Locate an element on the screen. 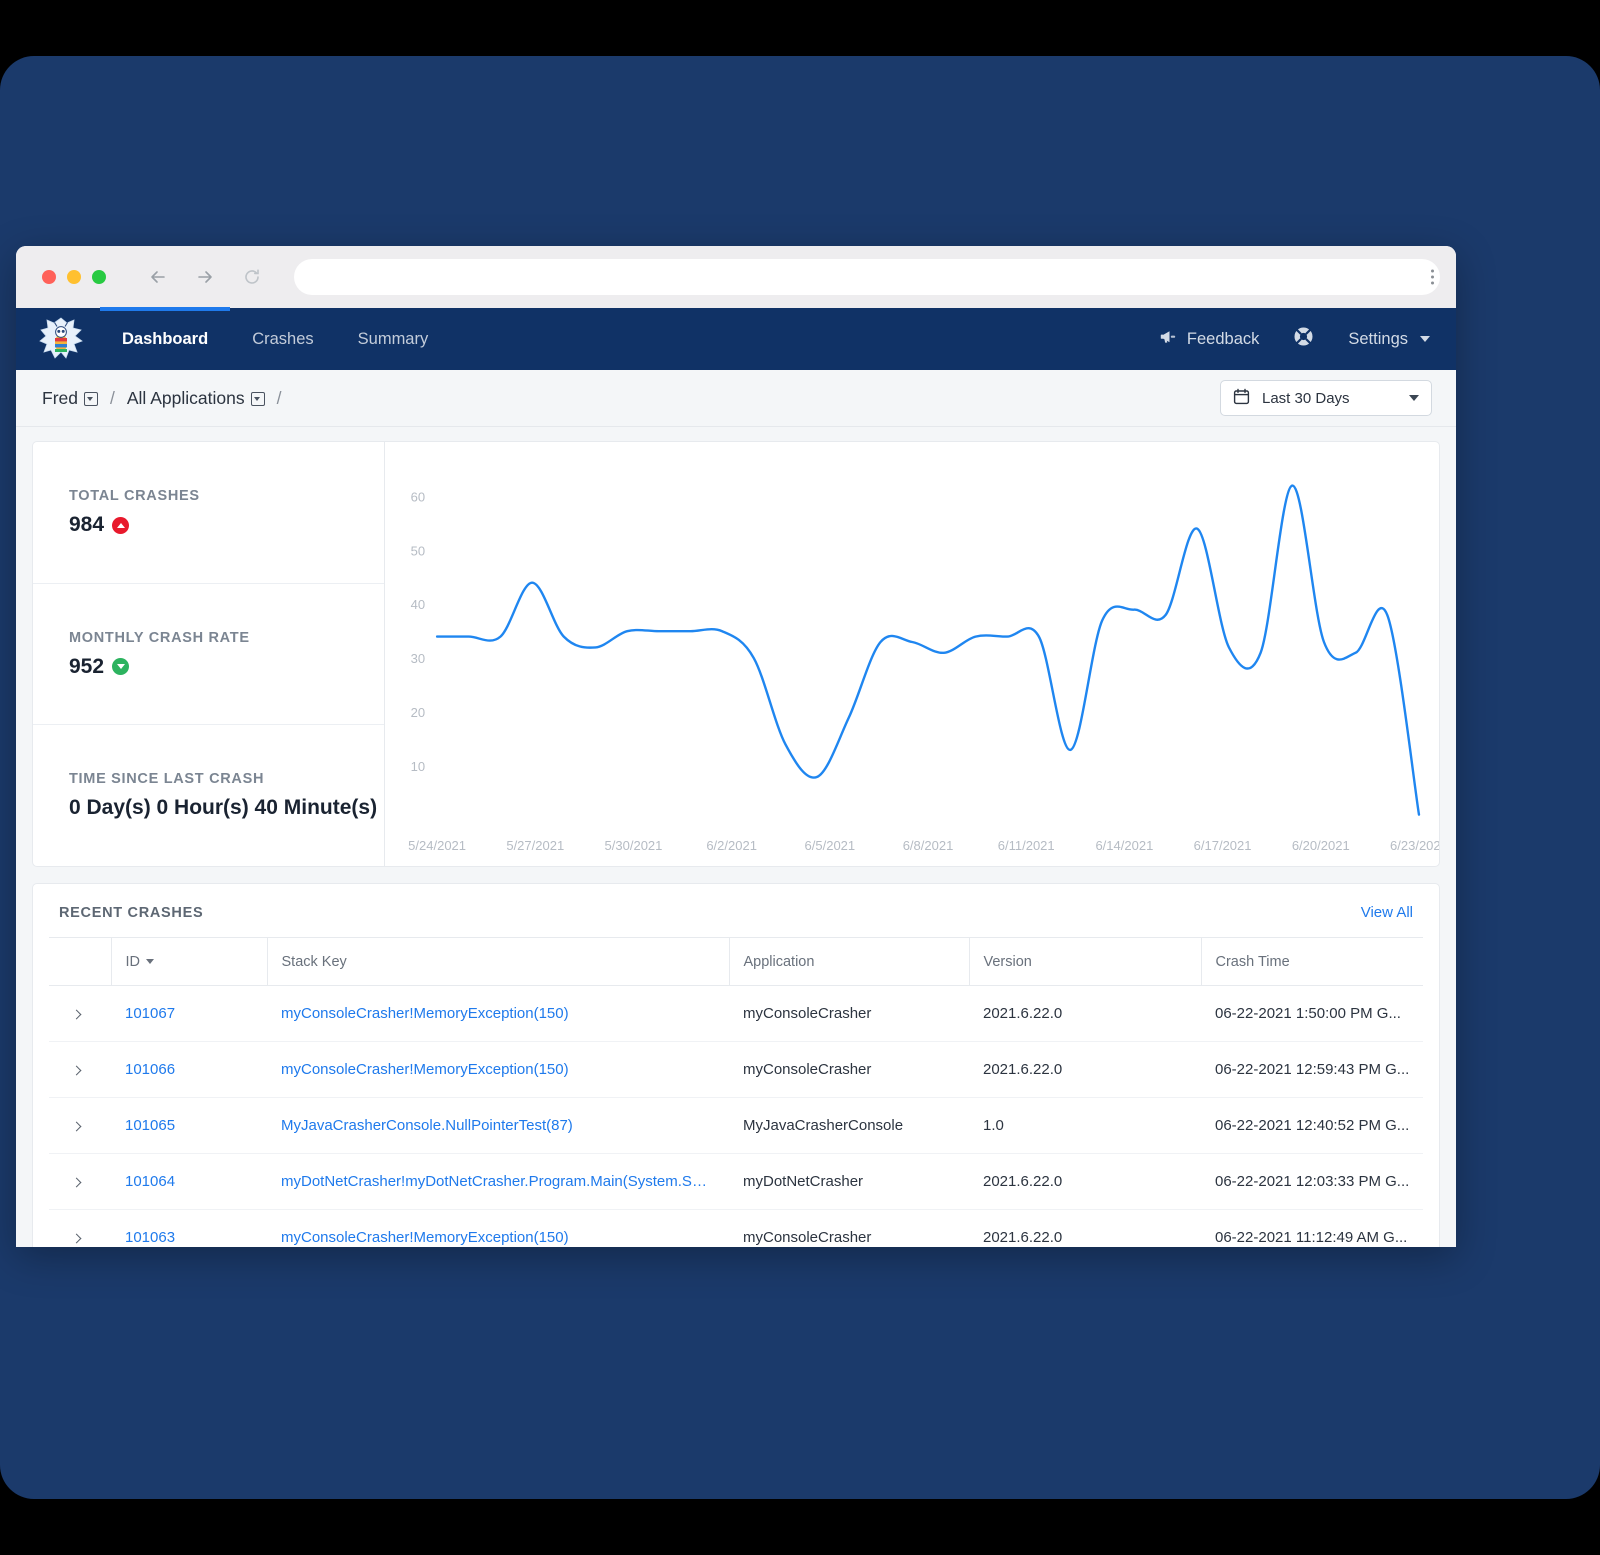 This screenshot has height=1555, width=1600. maximize-window-button is located at coordinates (99, 277).